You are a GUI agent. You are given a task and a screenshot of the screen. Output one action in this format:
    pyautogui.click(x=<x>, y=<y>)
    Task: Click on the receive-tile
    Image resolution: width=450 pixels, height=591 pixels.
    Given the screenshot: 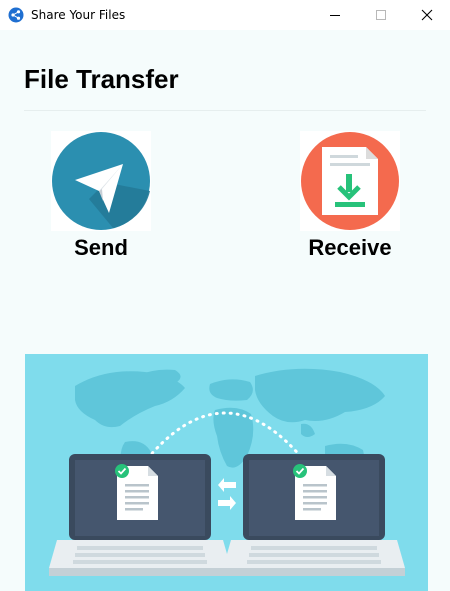 What is the action you would take?
    pyautogui.click(x=350, y=181)
    